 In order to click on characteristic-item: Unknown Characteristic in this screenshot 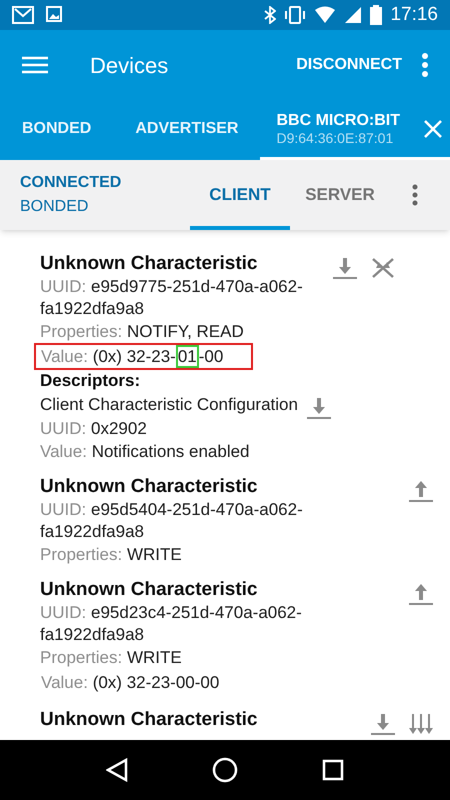, I will do `click(225, 724)`.